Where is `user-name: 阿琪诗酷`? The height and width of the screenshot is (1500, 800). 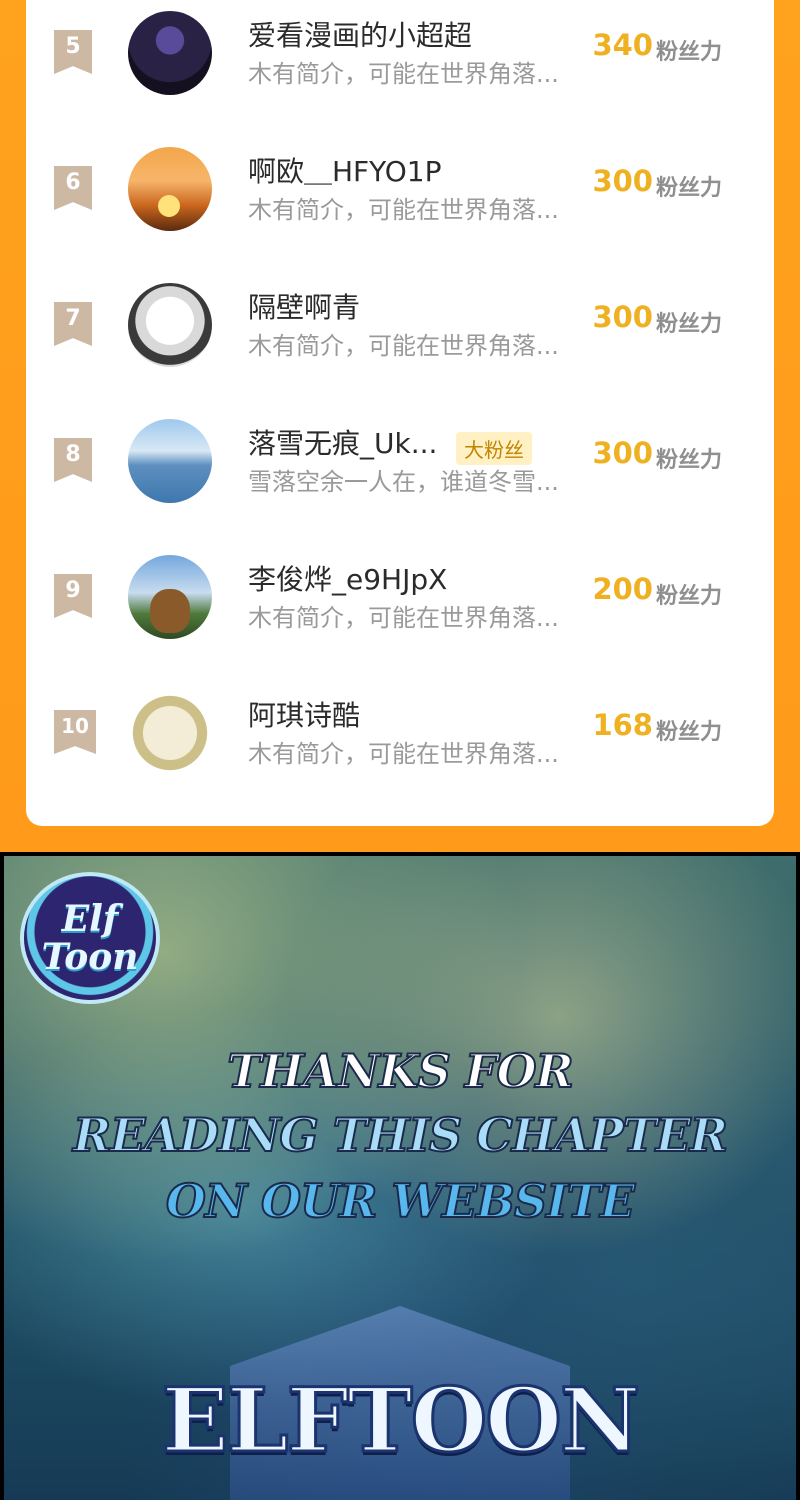
user-name: 阿琪诗酷 is located at coordinates (304, 714).